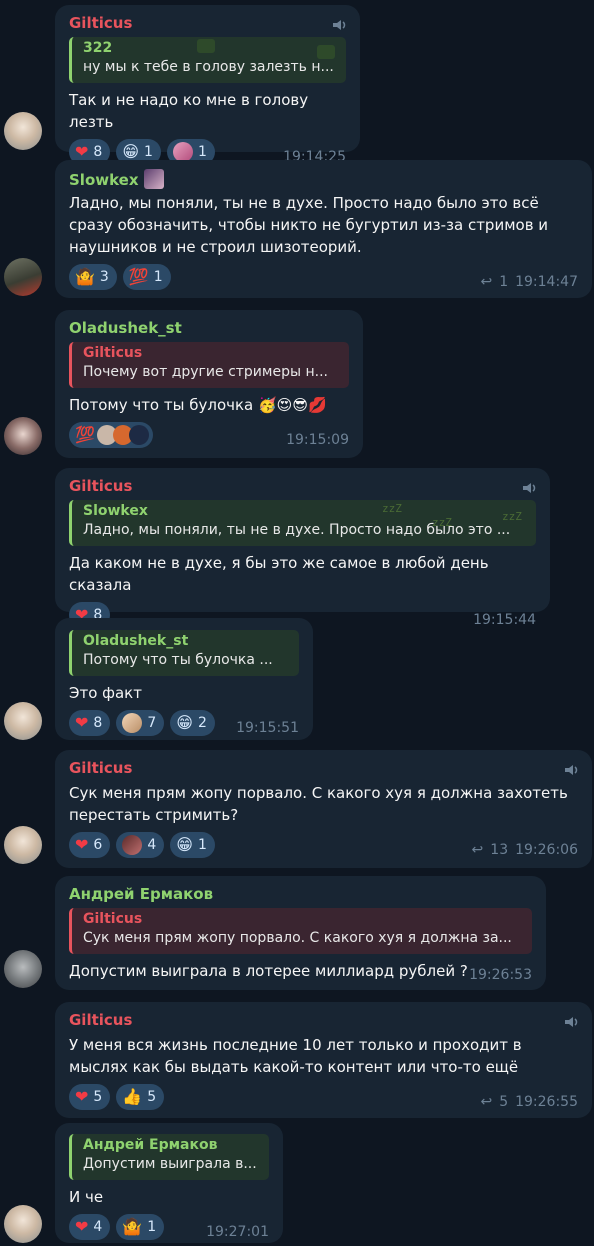  I want to click on hundred-emoji-icon: 💯, so click(85, 434).